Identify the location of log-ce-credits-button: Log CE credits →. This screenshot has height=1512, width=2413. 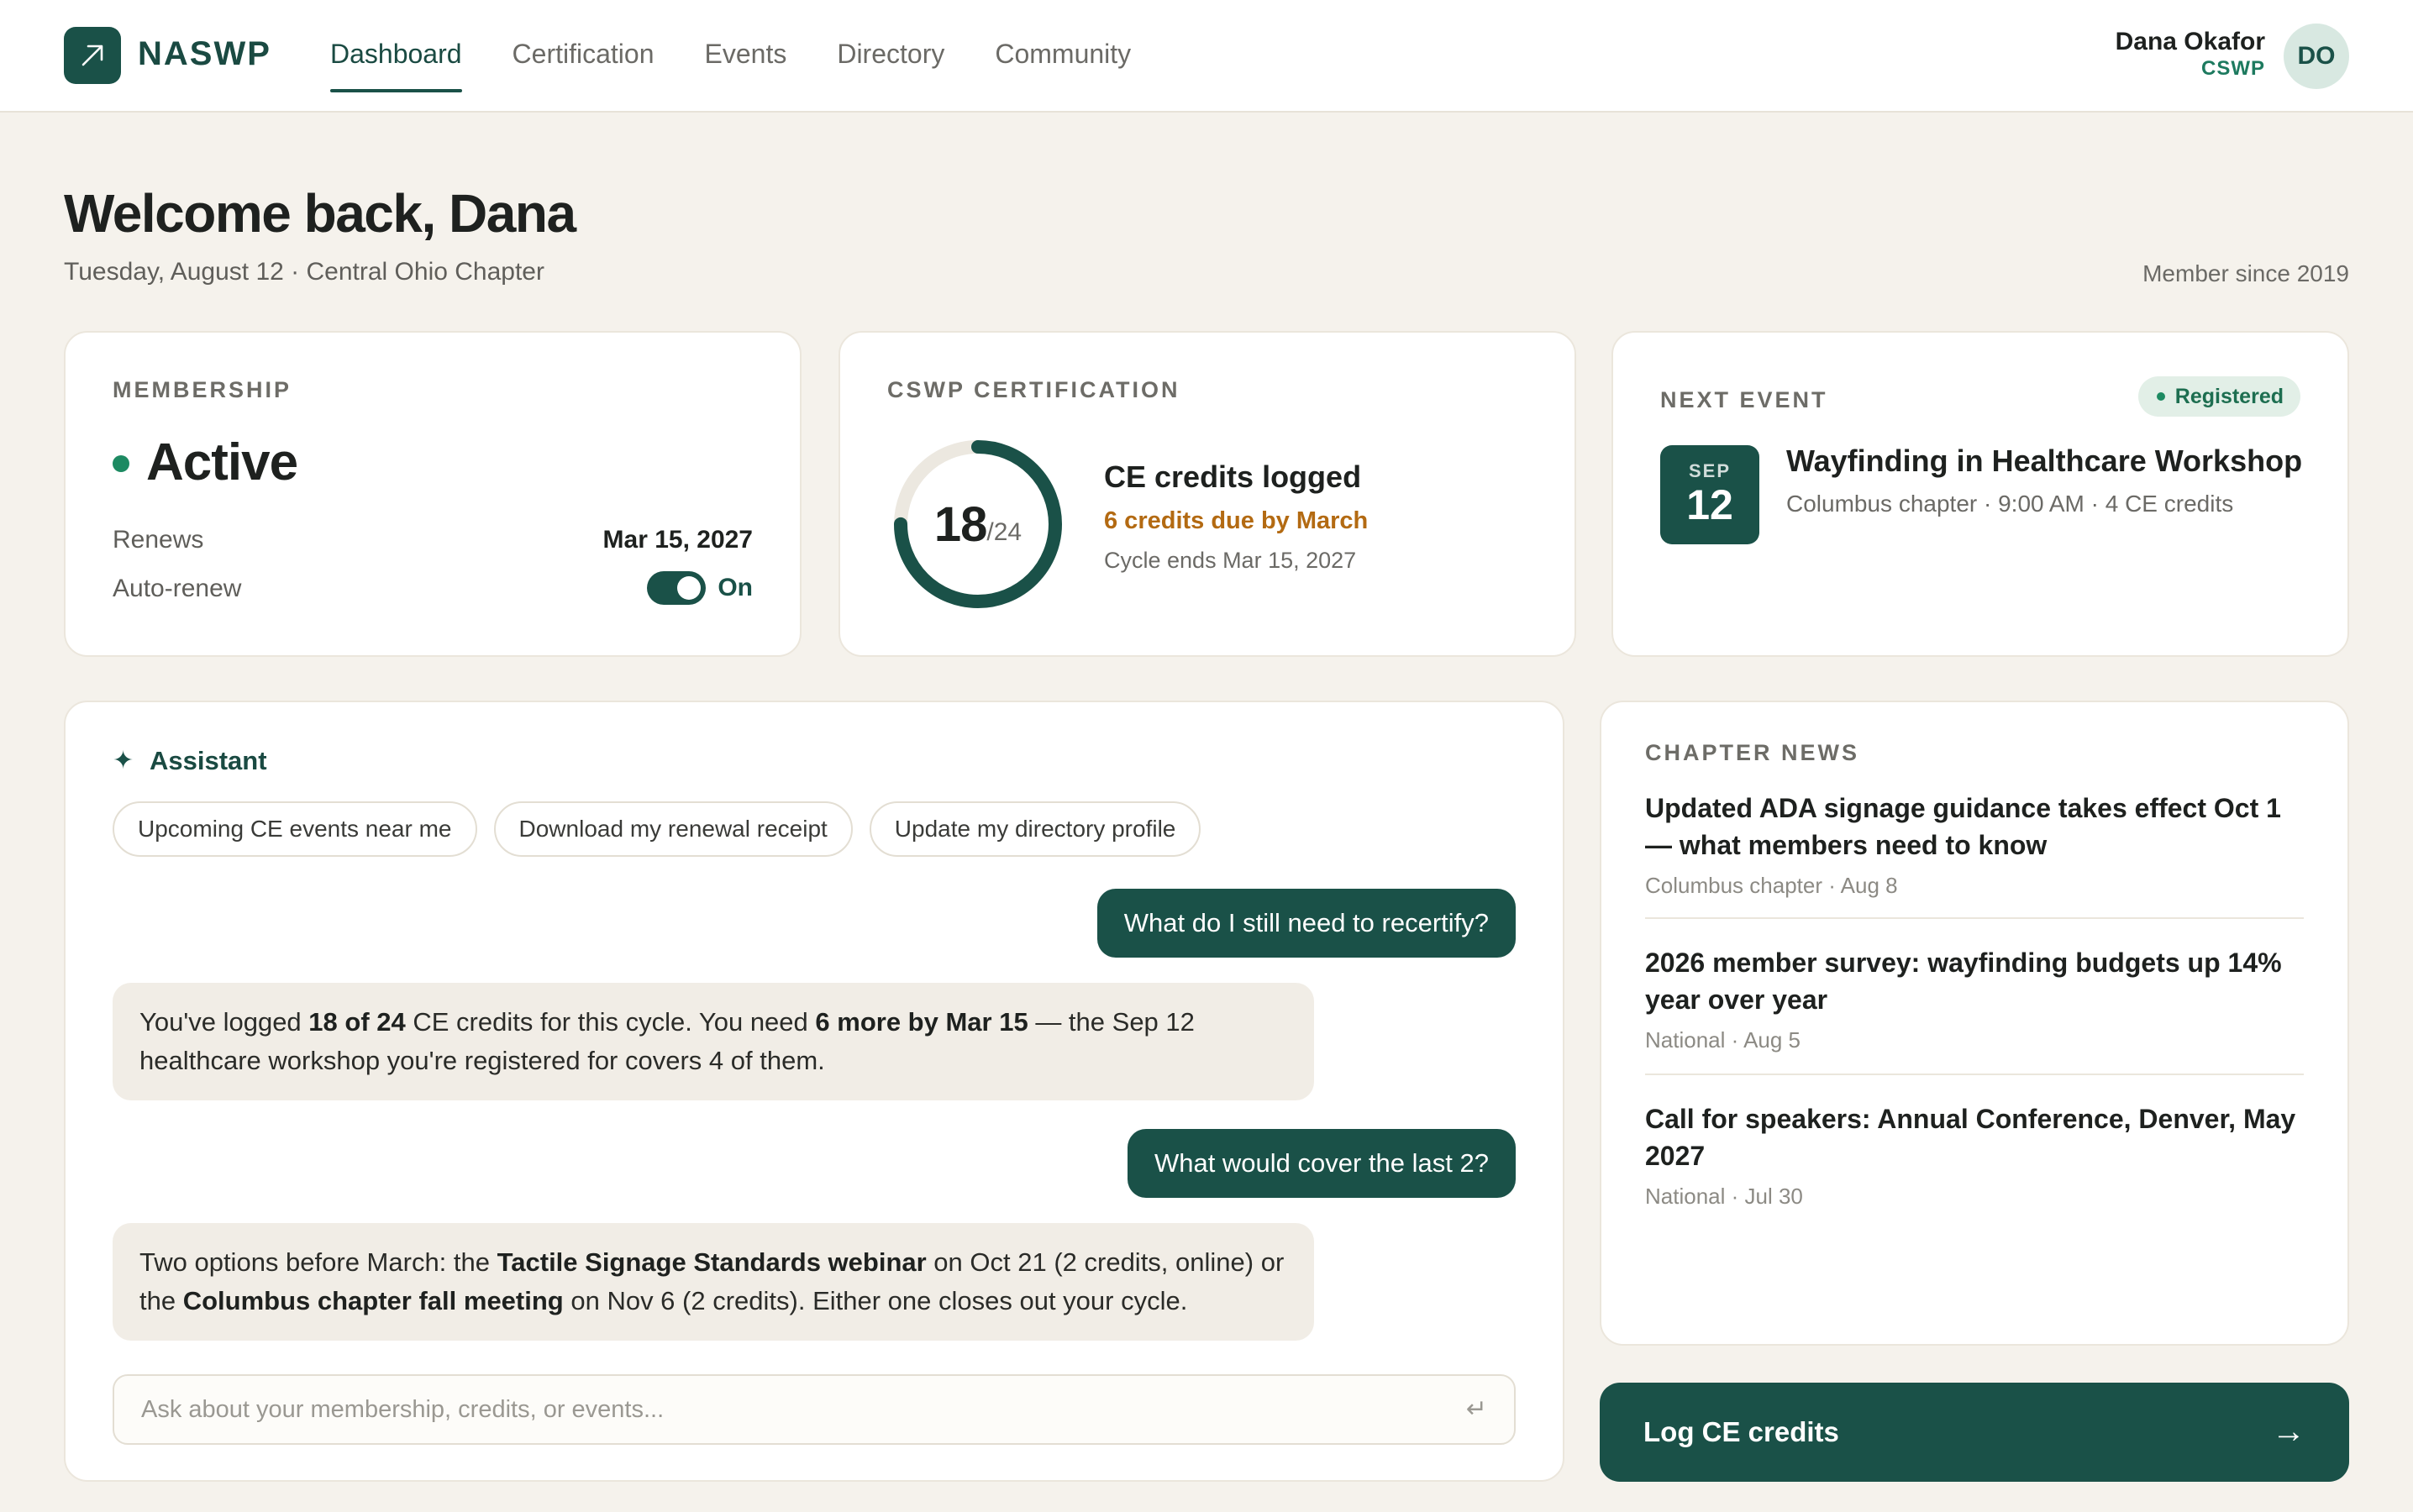
(1974, 1432).